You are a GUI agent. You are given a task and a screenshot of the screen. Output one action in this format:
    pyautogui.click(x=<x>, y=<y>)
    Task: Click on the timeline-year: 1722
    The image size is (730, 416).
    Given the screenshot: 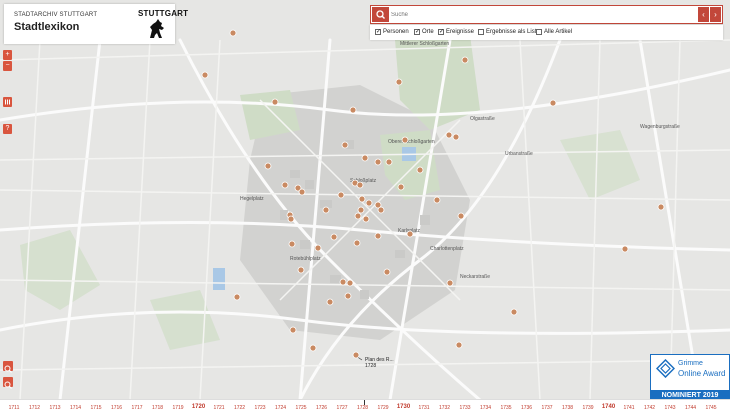 What is the action you would take?
    pyautogui.click(x=239, y=408)
    